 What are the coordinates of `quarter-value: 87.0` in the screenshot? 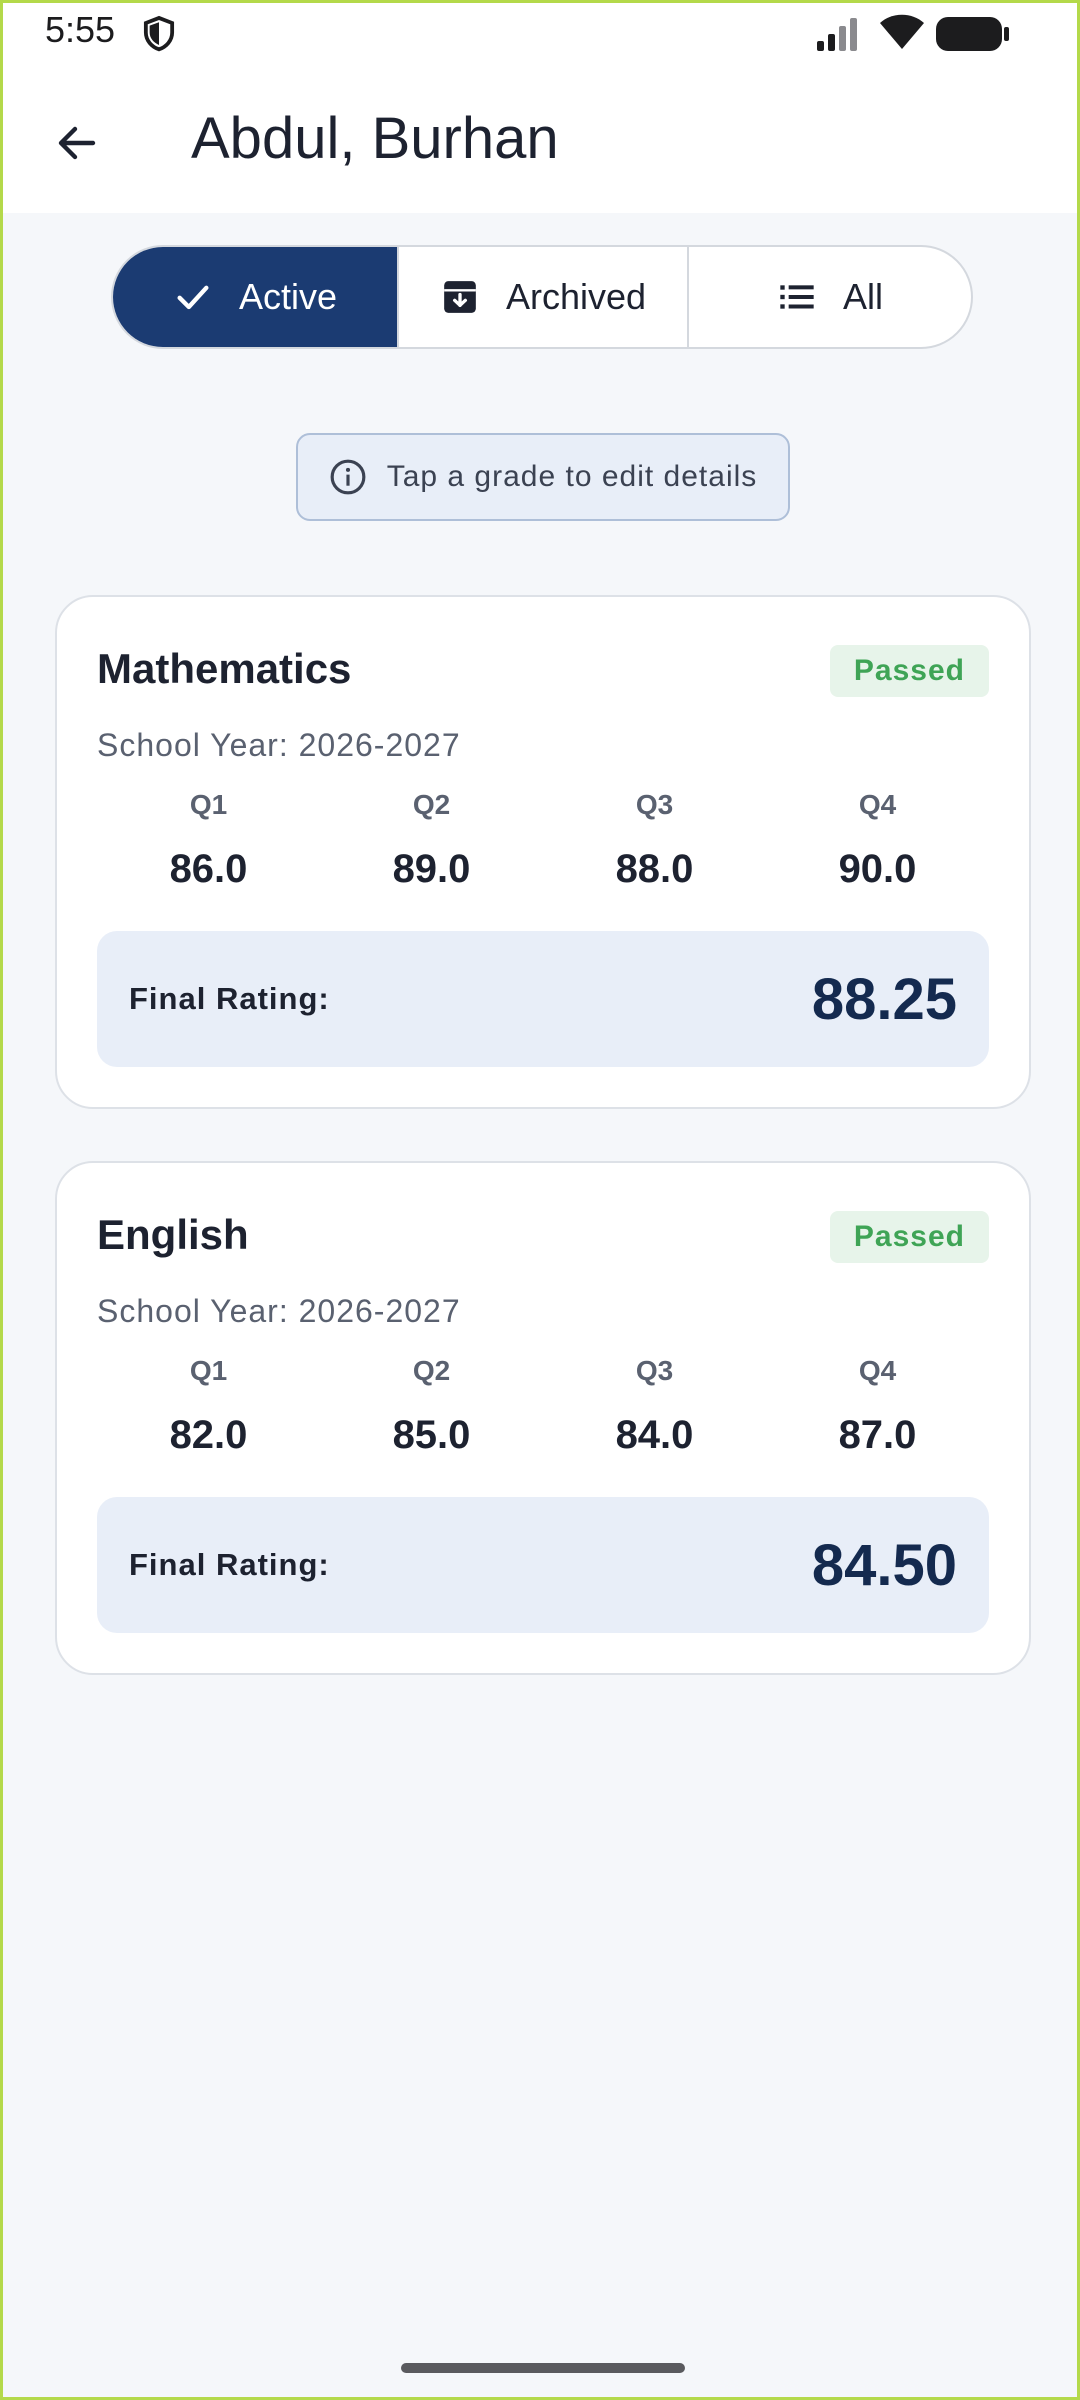 It's located at (877, 1435).